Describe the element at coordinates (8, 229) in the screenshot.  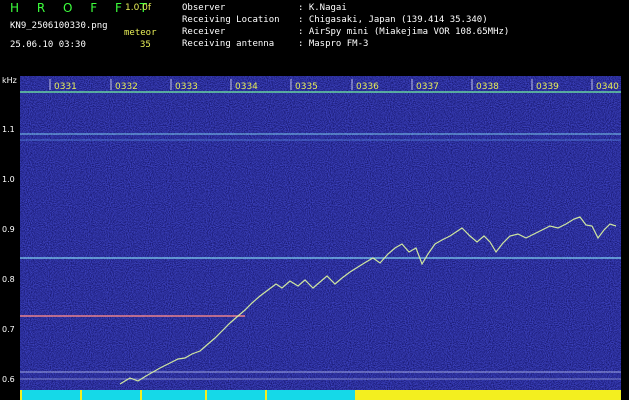
I see `freq-label-0-9: 0.9` at that location.